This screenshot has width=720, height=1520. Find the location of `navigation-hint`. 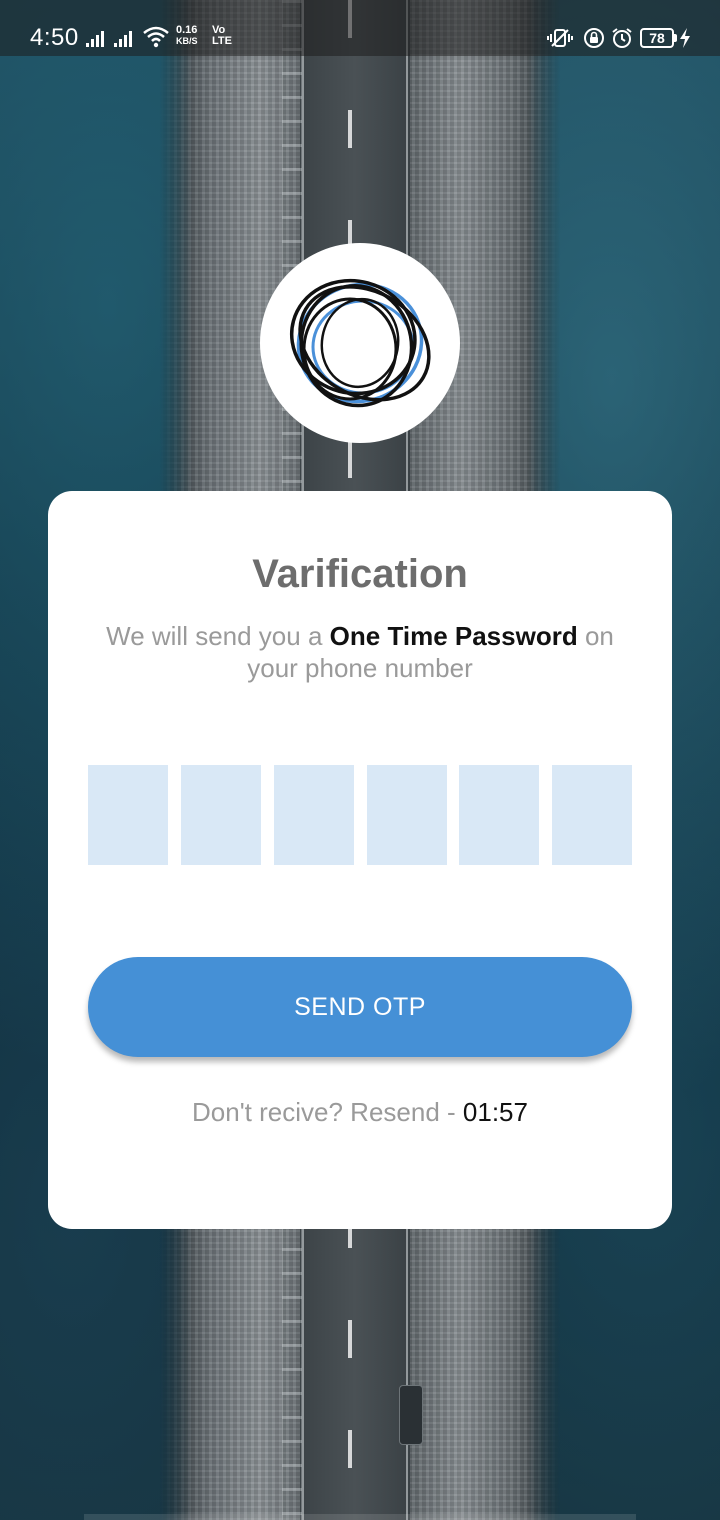

navigation-hint is located at coordinates (360, 1517).